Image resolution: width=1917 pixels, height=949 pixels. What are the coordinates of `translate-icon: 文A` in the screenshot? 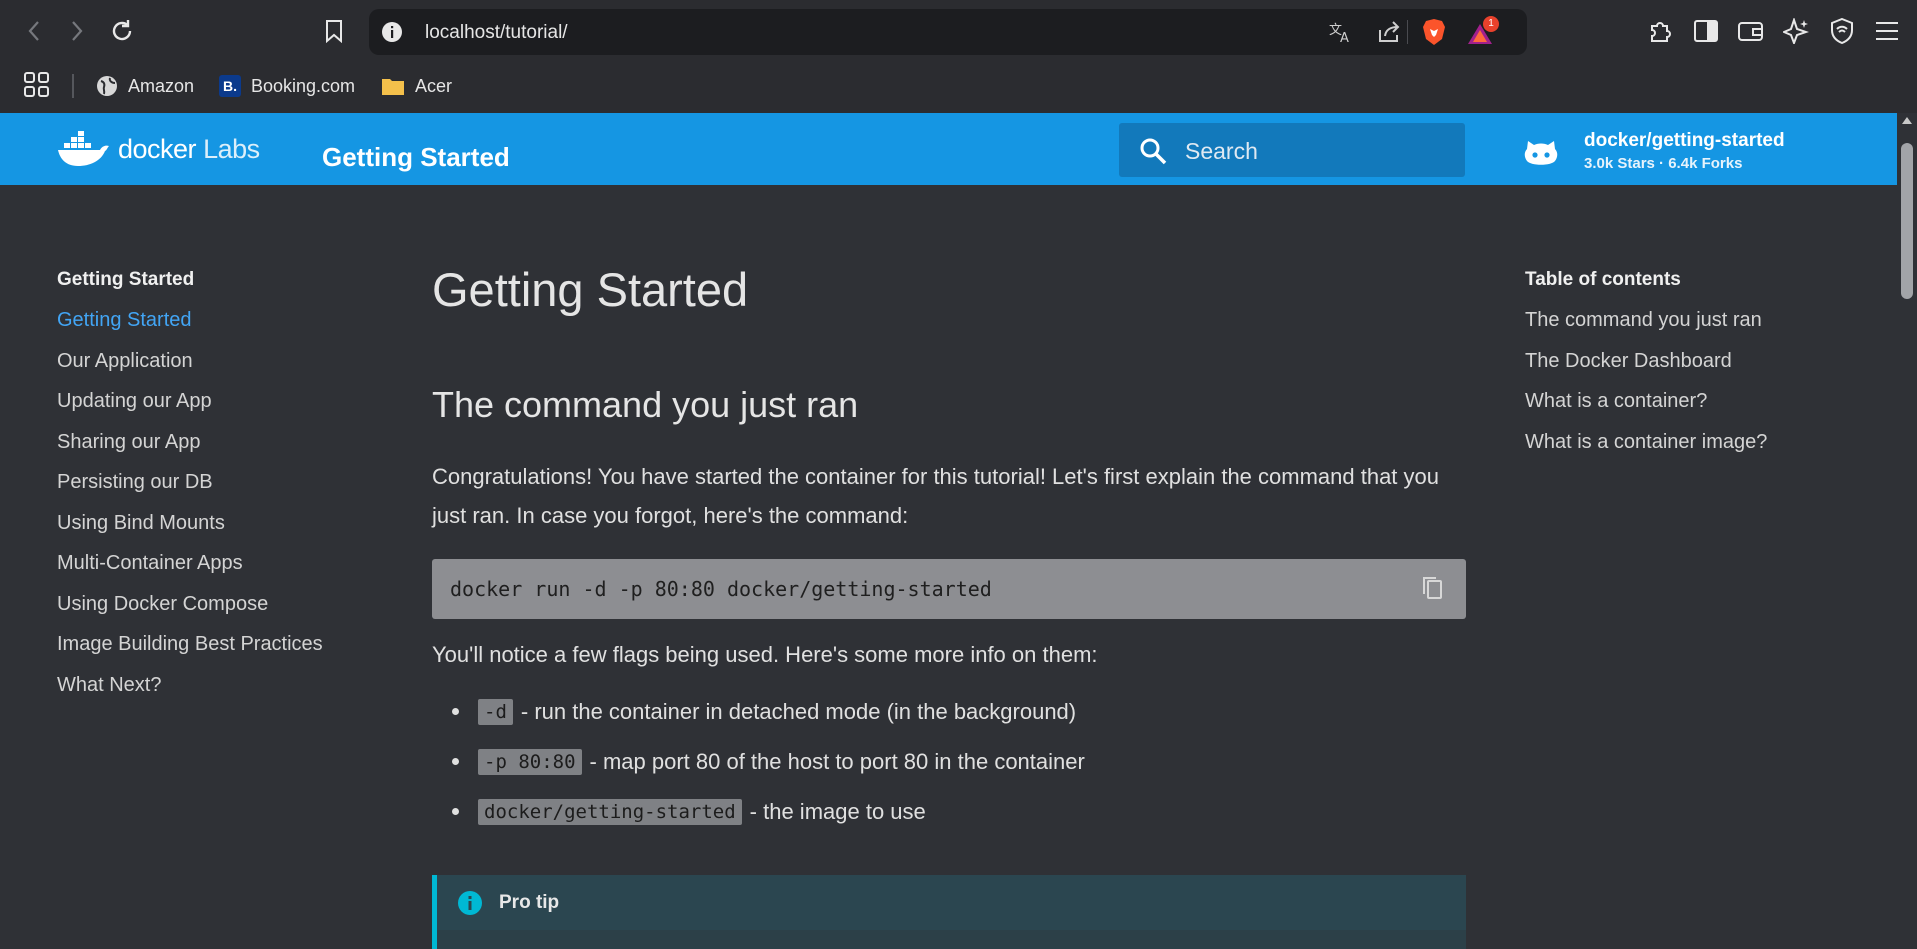 It's located at (1339, 33).